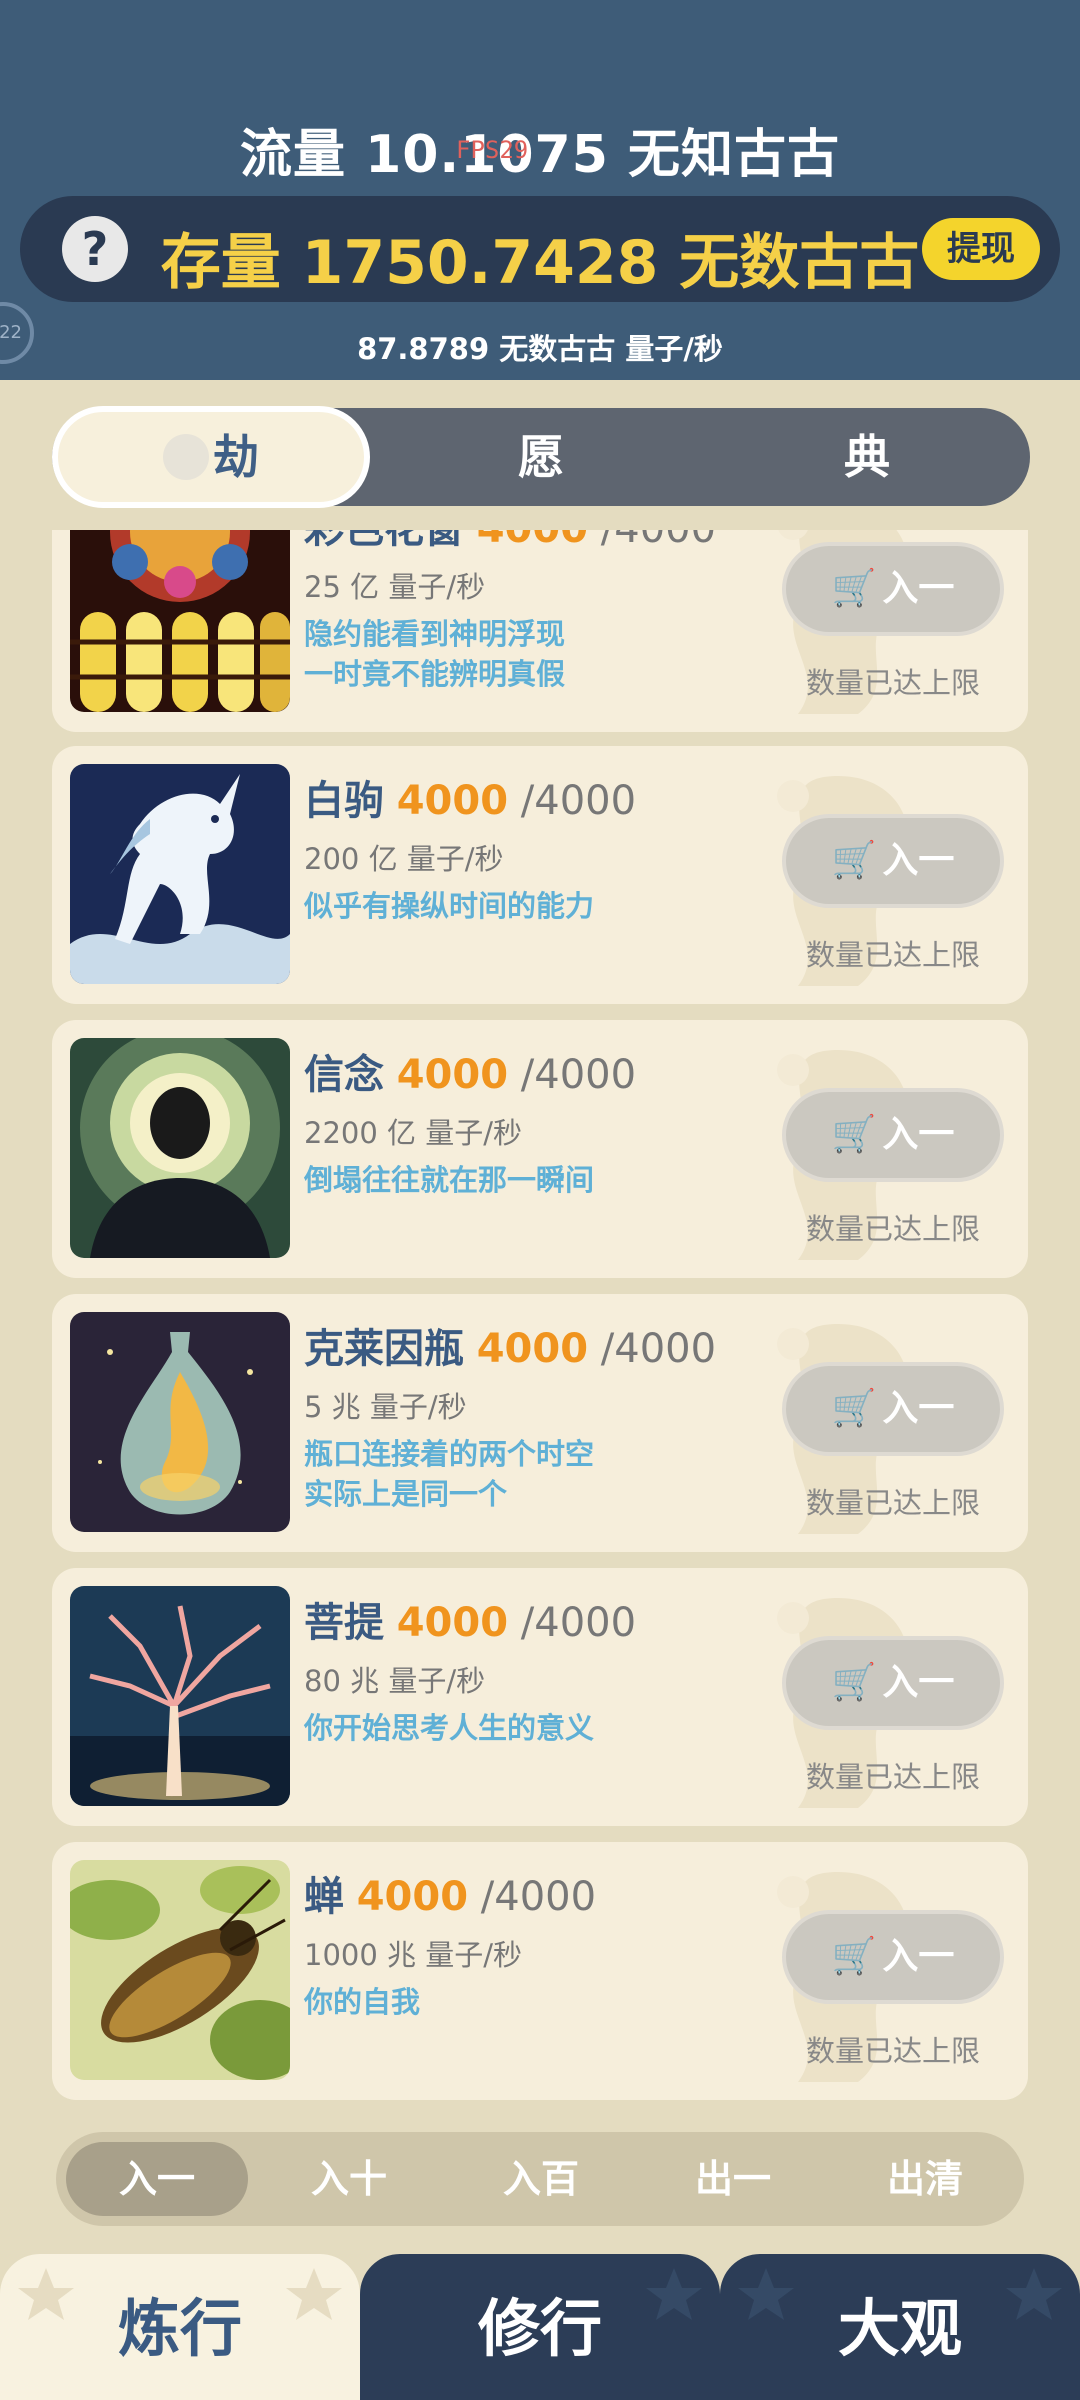 This screenshot has width=1080, height=2400. What do you see at coordinates (395, 587) in the screenshot?
I see `item-rate: 25 亿 量子/秒` at bounding box center [395, 587].